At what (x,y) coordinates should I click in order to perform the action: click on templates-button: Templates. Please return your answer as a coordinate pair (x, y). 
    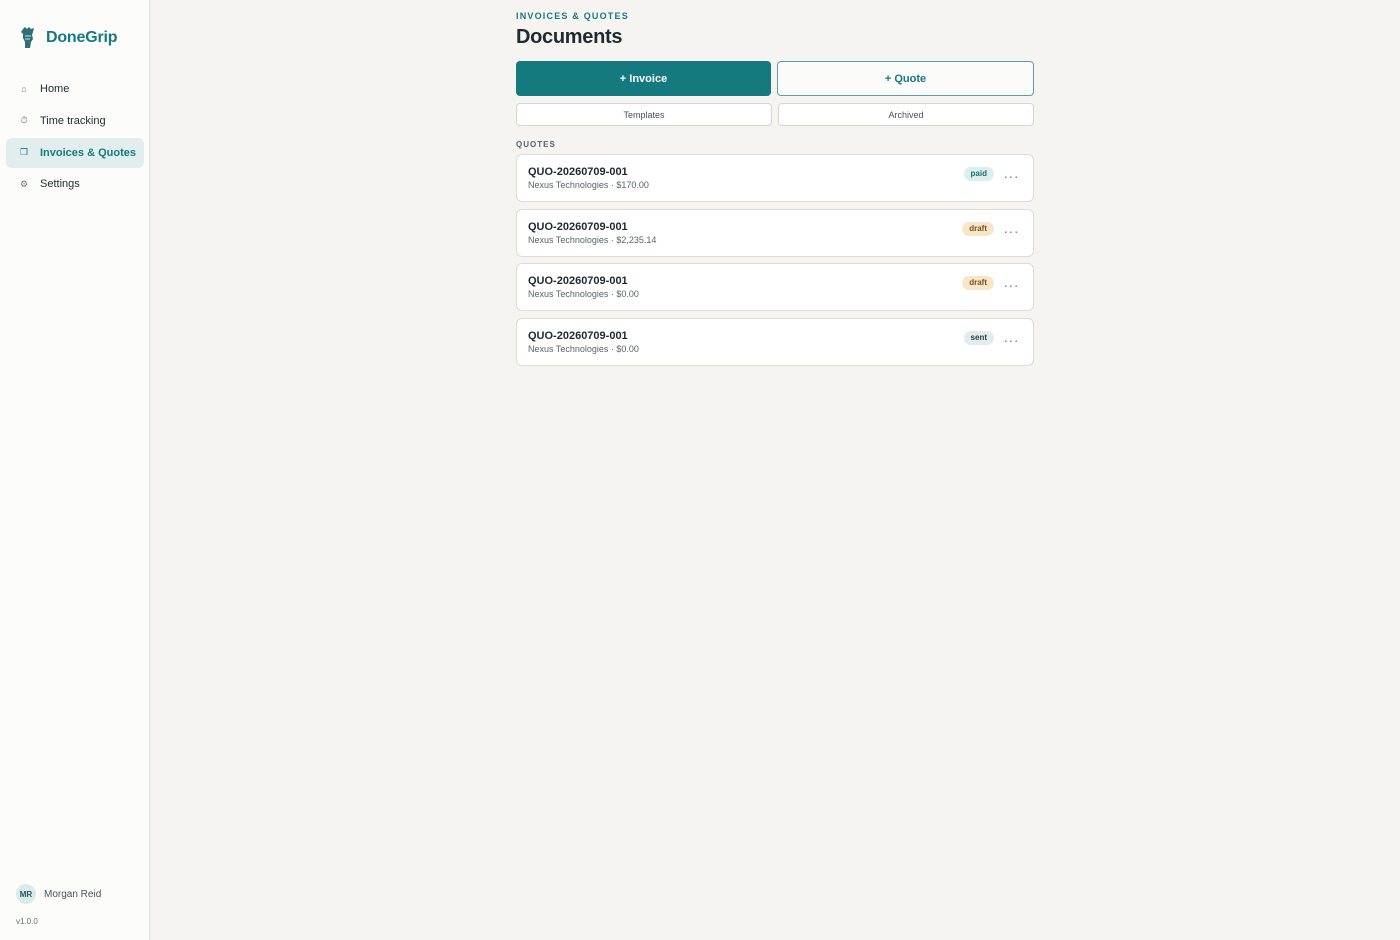
    Looking at the image, I should click on (644, 114).